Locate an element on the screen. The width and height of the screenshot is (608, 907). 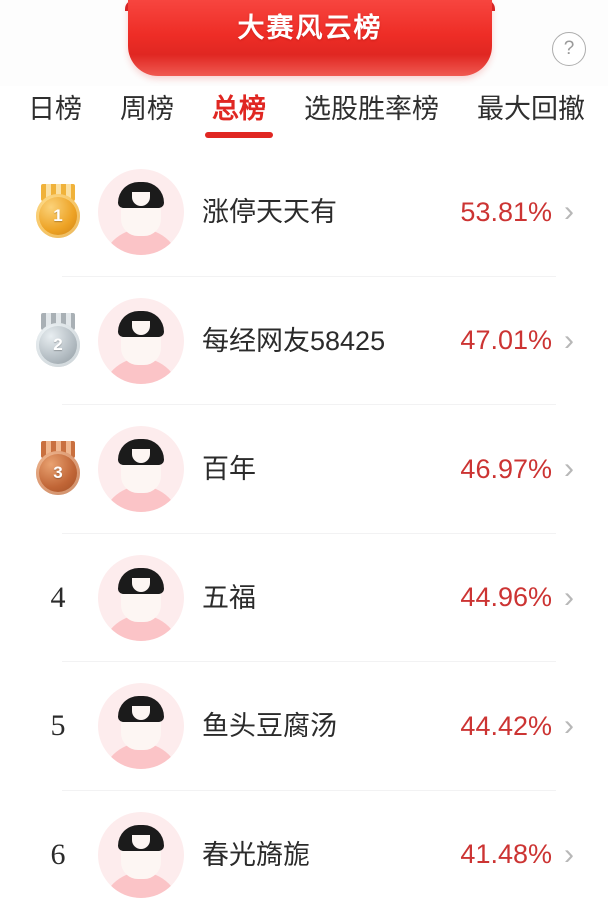
medal-rank-number: 3 is located at coordinates (58, 473).